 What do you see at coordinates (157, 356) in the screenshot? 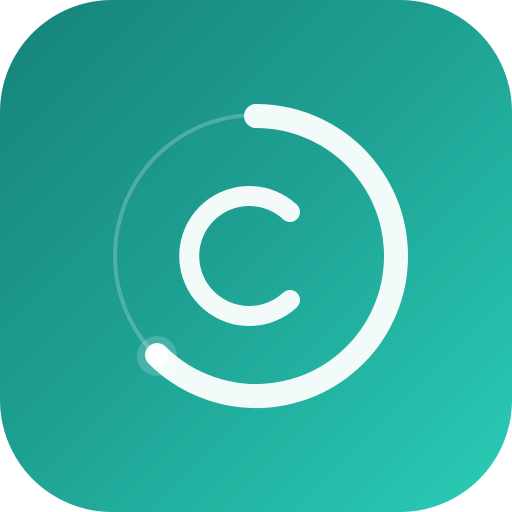
I see `progress-endpoint-dot` at bounding box center [157, 356].